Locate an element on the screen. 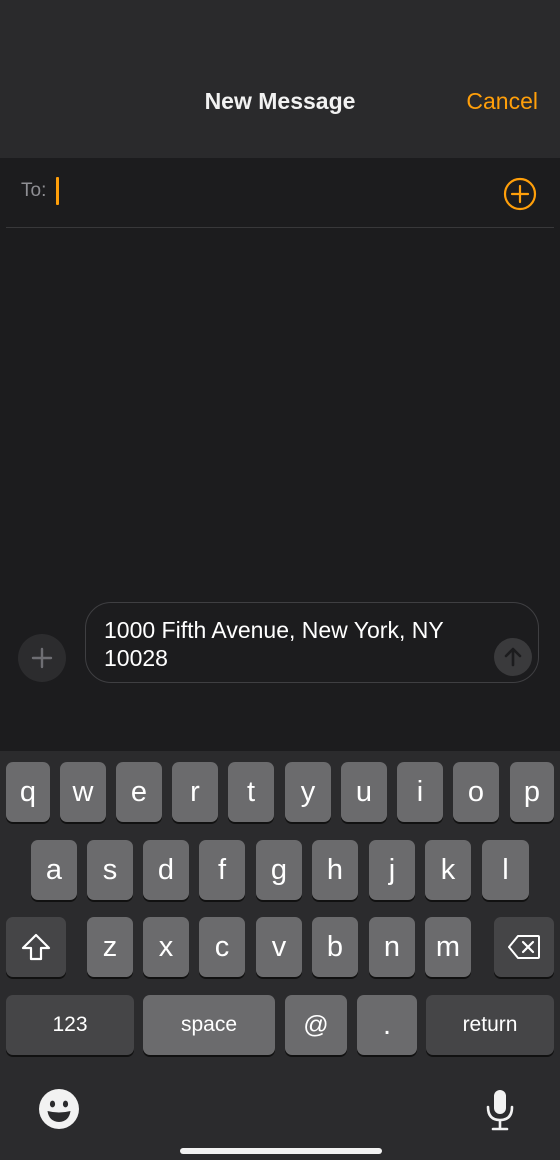 The height and width of the screenshot is (1160, 560). emoji-button is located at coordinates (59, 1109).